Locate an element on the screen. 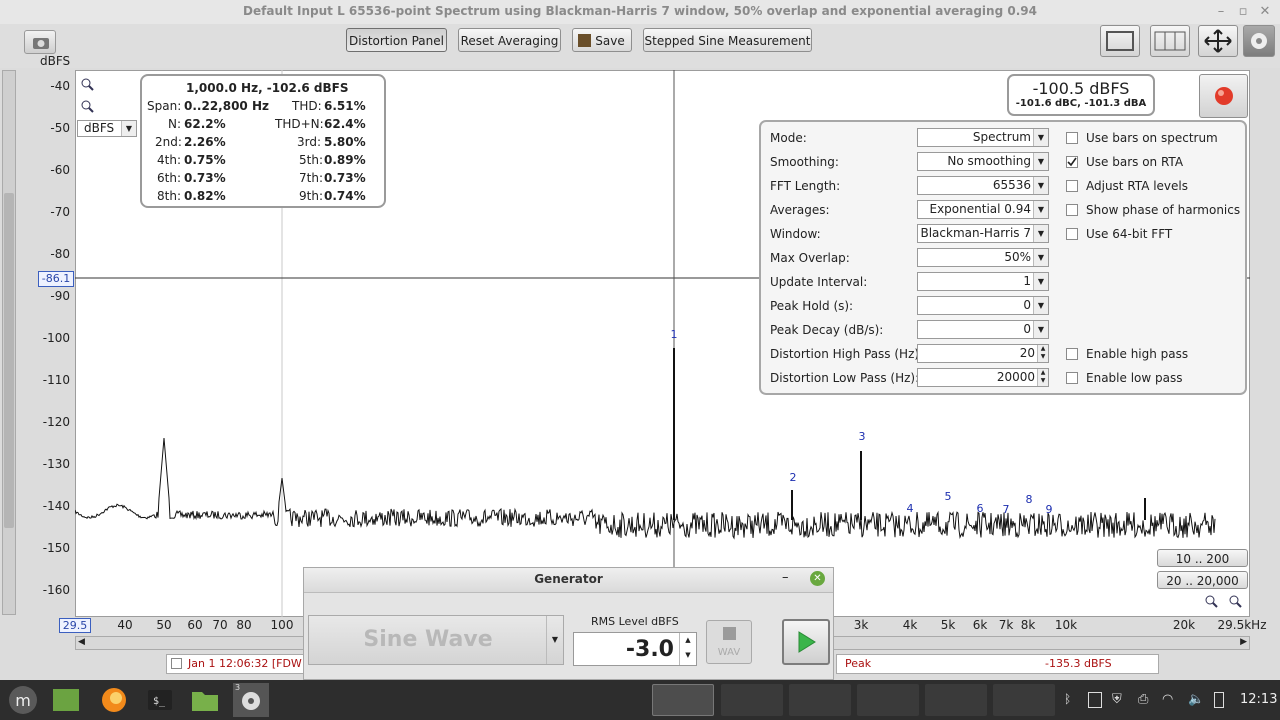 The width and height of the screenshot is (1280, 720). volume-icon: 🔈 is located at coordinates (1196, 700).